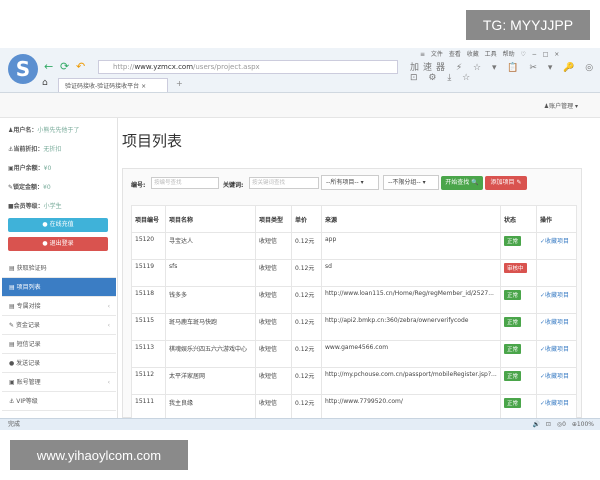 The height and width of the screenshot is (480, 600). I want to click on address-bar: http://www.yzmcx.com/users/project.aspx, so click(248, 67).